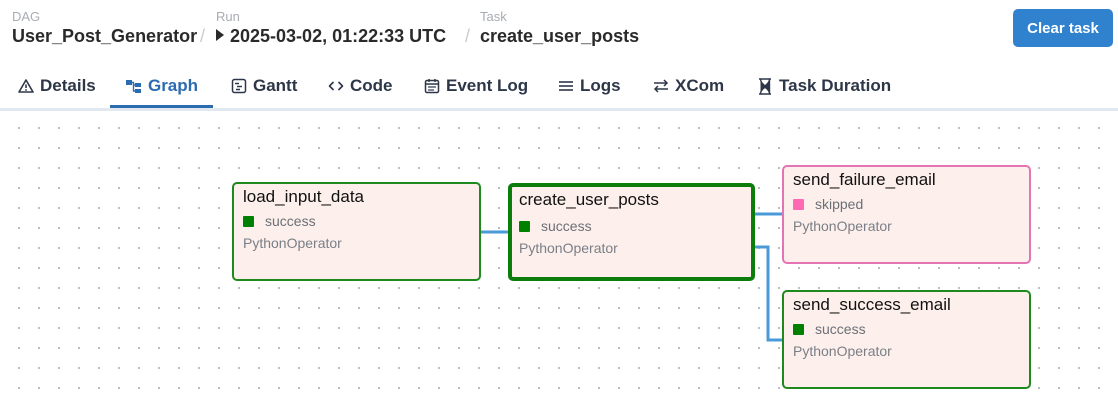 The image size is (1118, 407). What do you see at coordinates (600, 85) in the screenshot?
I see `tab-label: Logs` at bounding box center [600, 85].